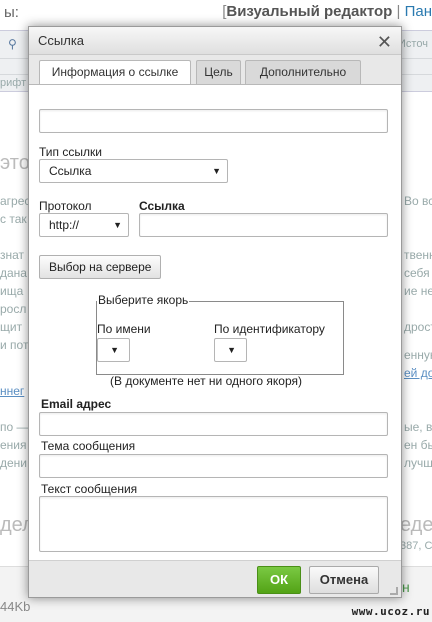  I want to click on body-label: Текст сообщения, so click(89, 489).